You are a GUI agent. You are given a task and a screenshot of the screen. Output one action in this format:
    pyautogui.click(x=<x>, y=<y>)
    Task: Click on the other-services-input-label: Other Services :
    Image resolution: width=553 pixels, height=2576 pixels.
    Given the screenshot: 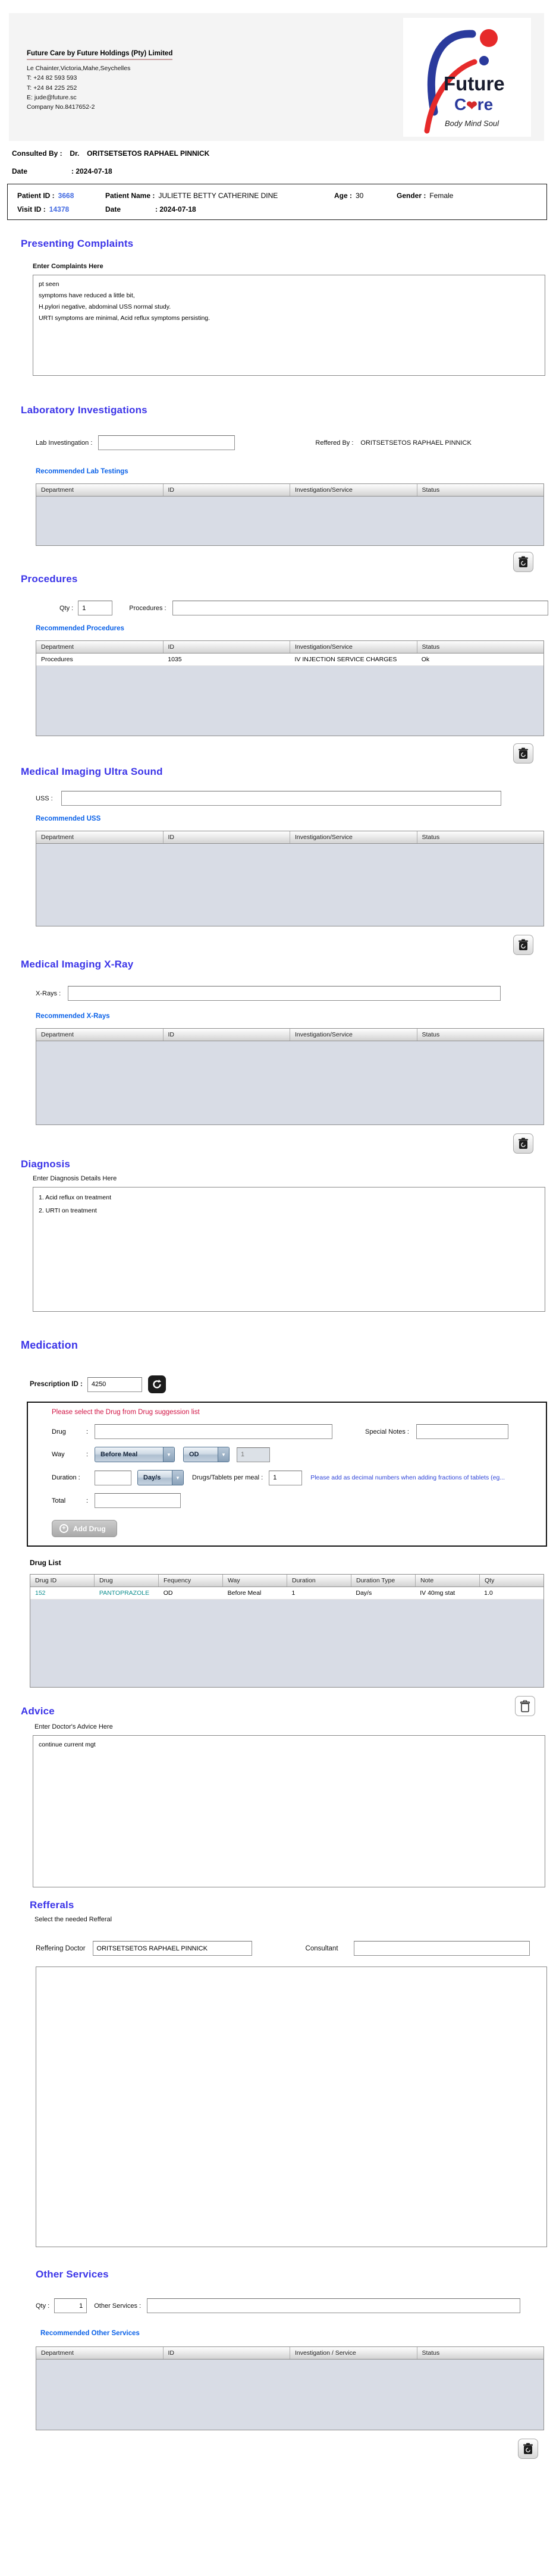 What is the action you would take?
    pyautogui.click(x=118, y=2306)
    